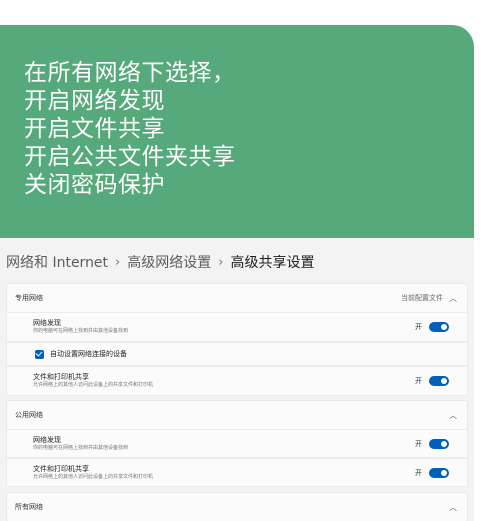 The image size is (500, 521). I want to click on section-title: 公用网络, so click(29, 415).